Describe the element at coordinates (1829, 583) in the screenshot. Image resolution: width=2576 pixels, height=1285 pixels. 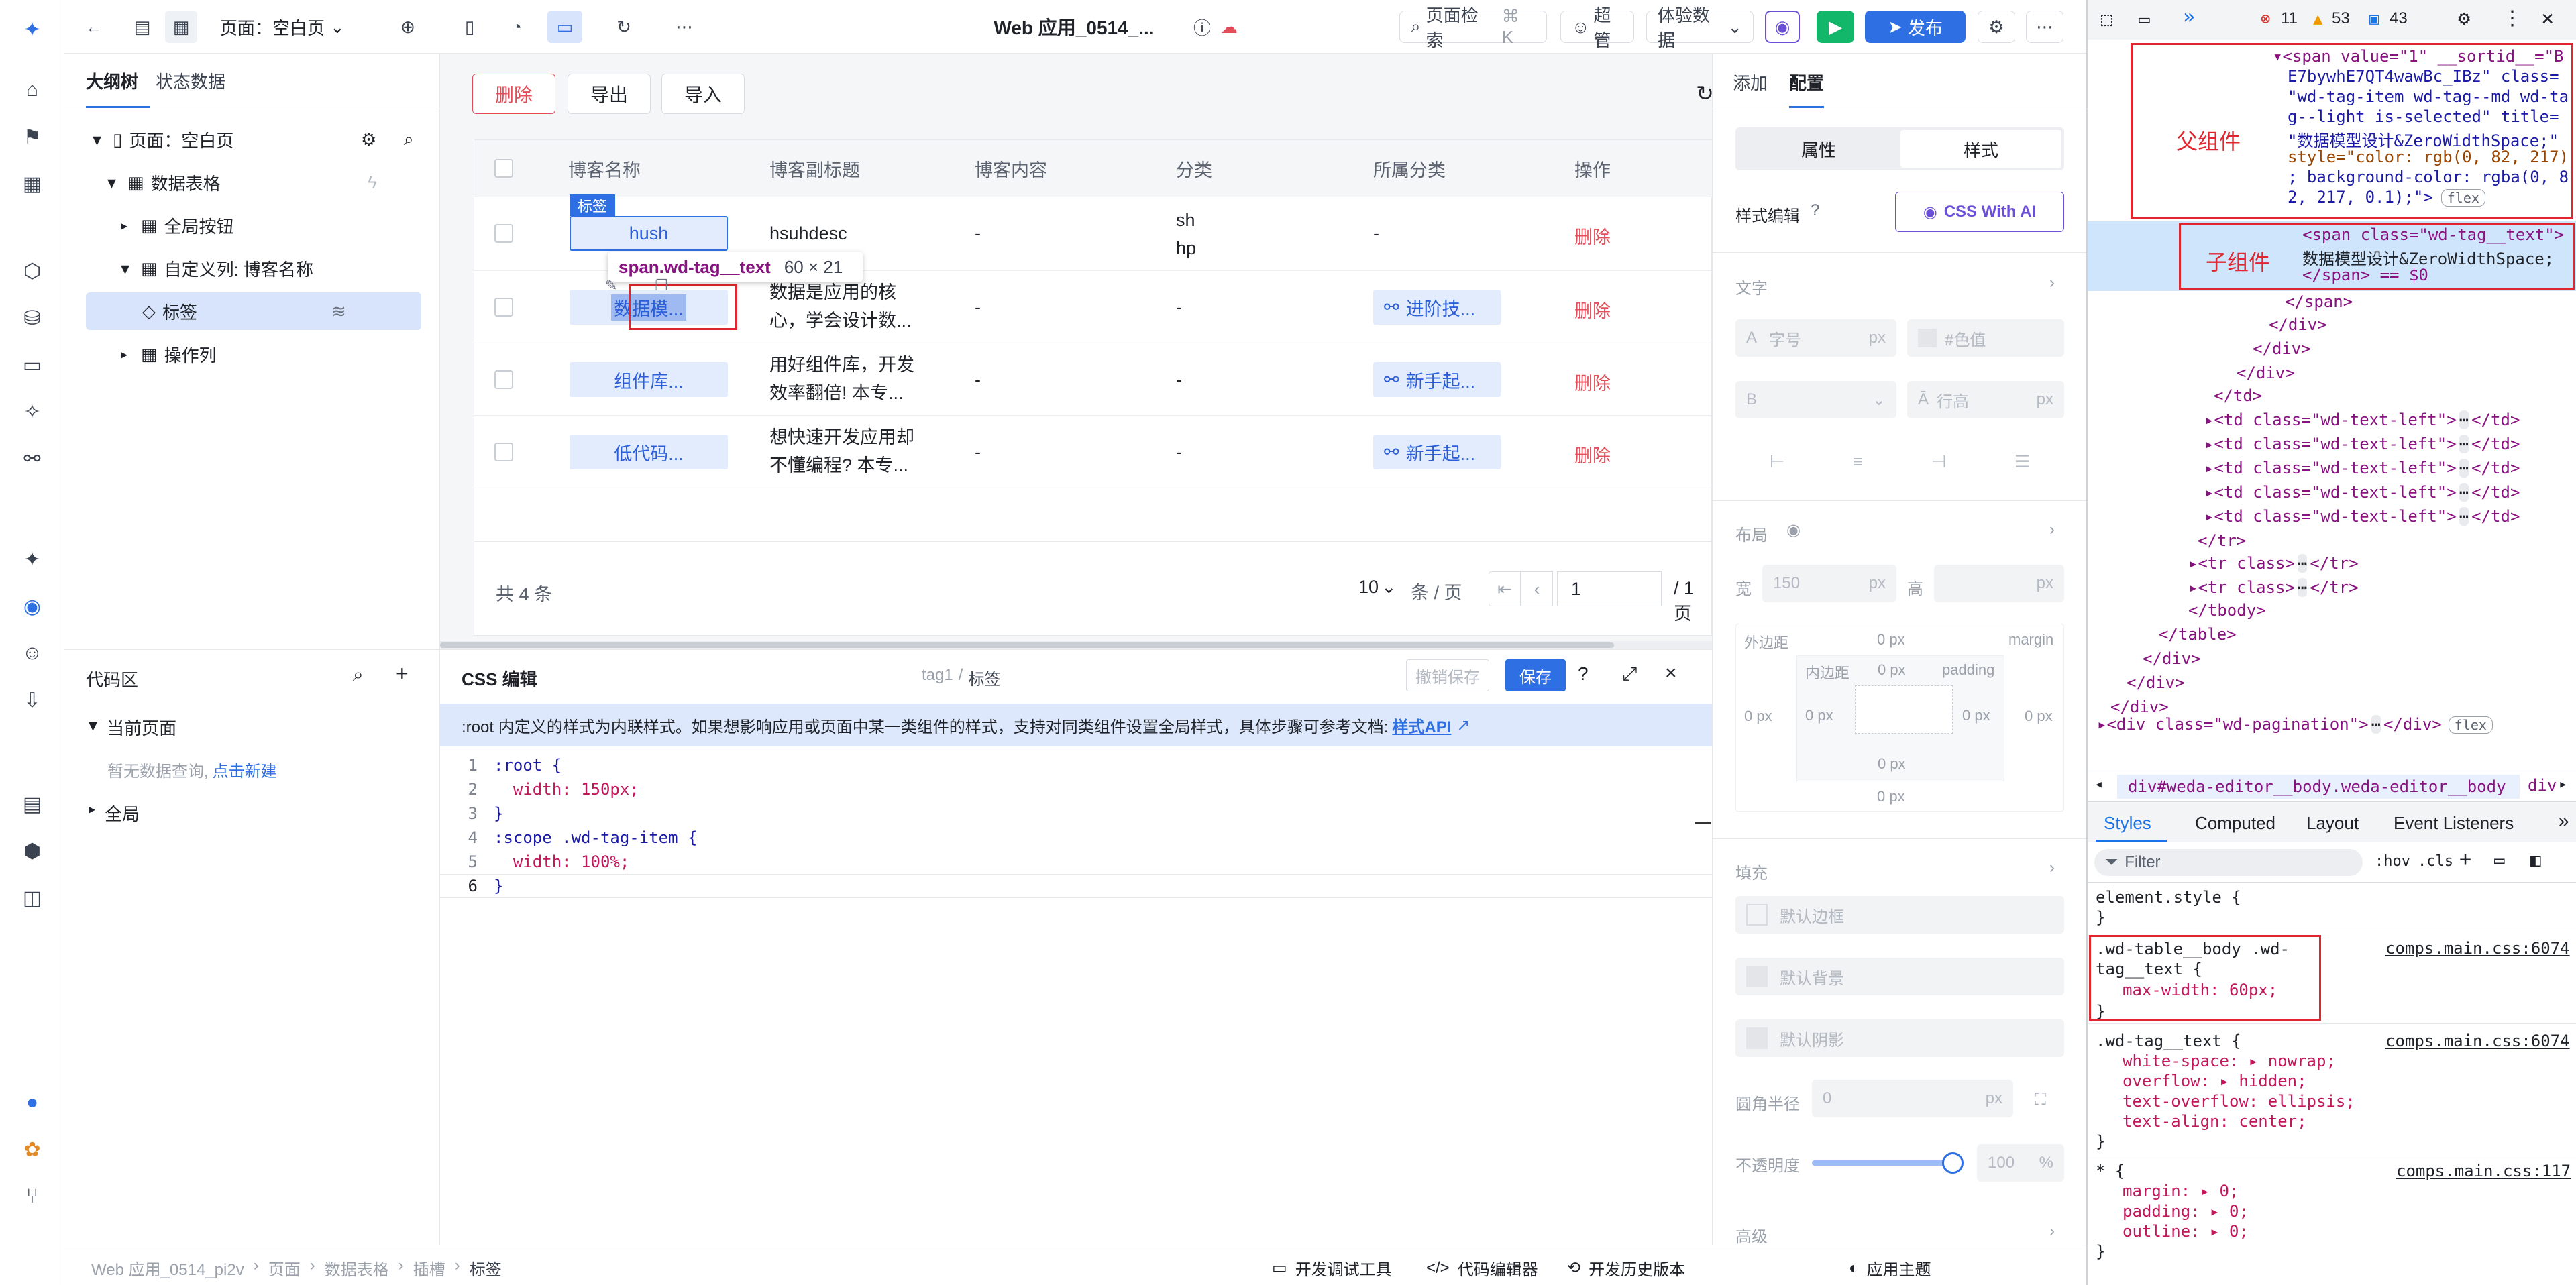
I see `width-field: 150 px` at that location.